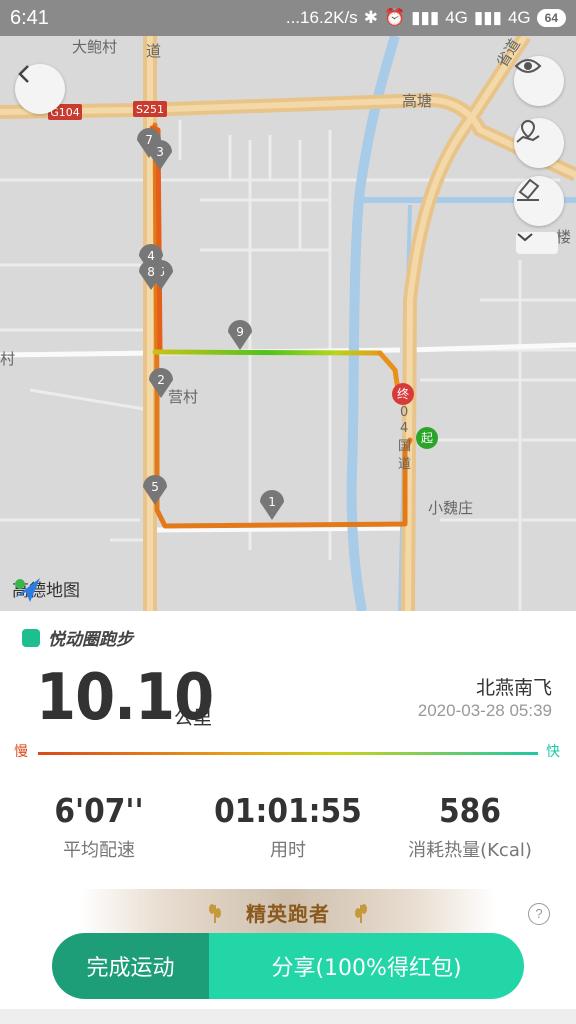 This screenshot has height=1024, width=576. I want to click on stat-calories-value: 586, so click(470, 810).